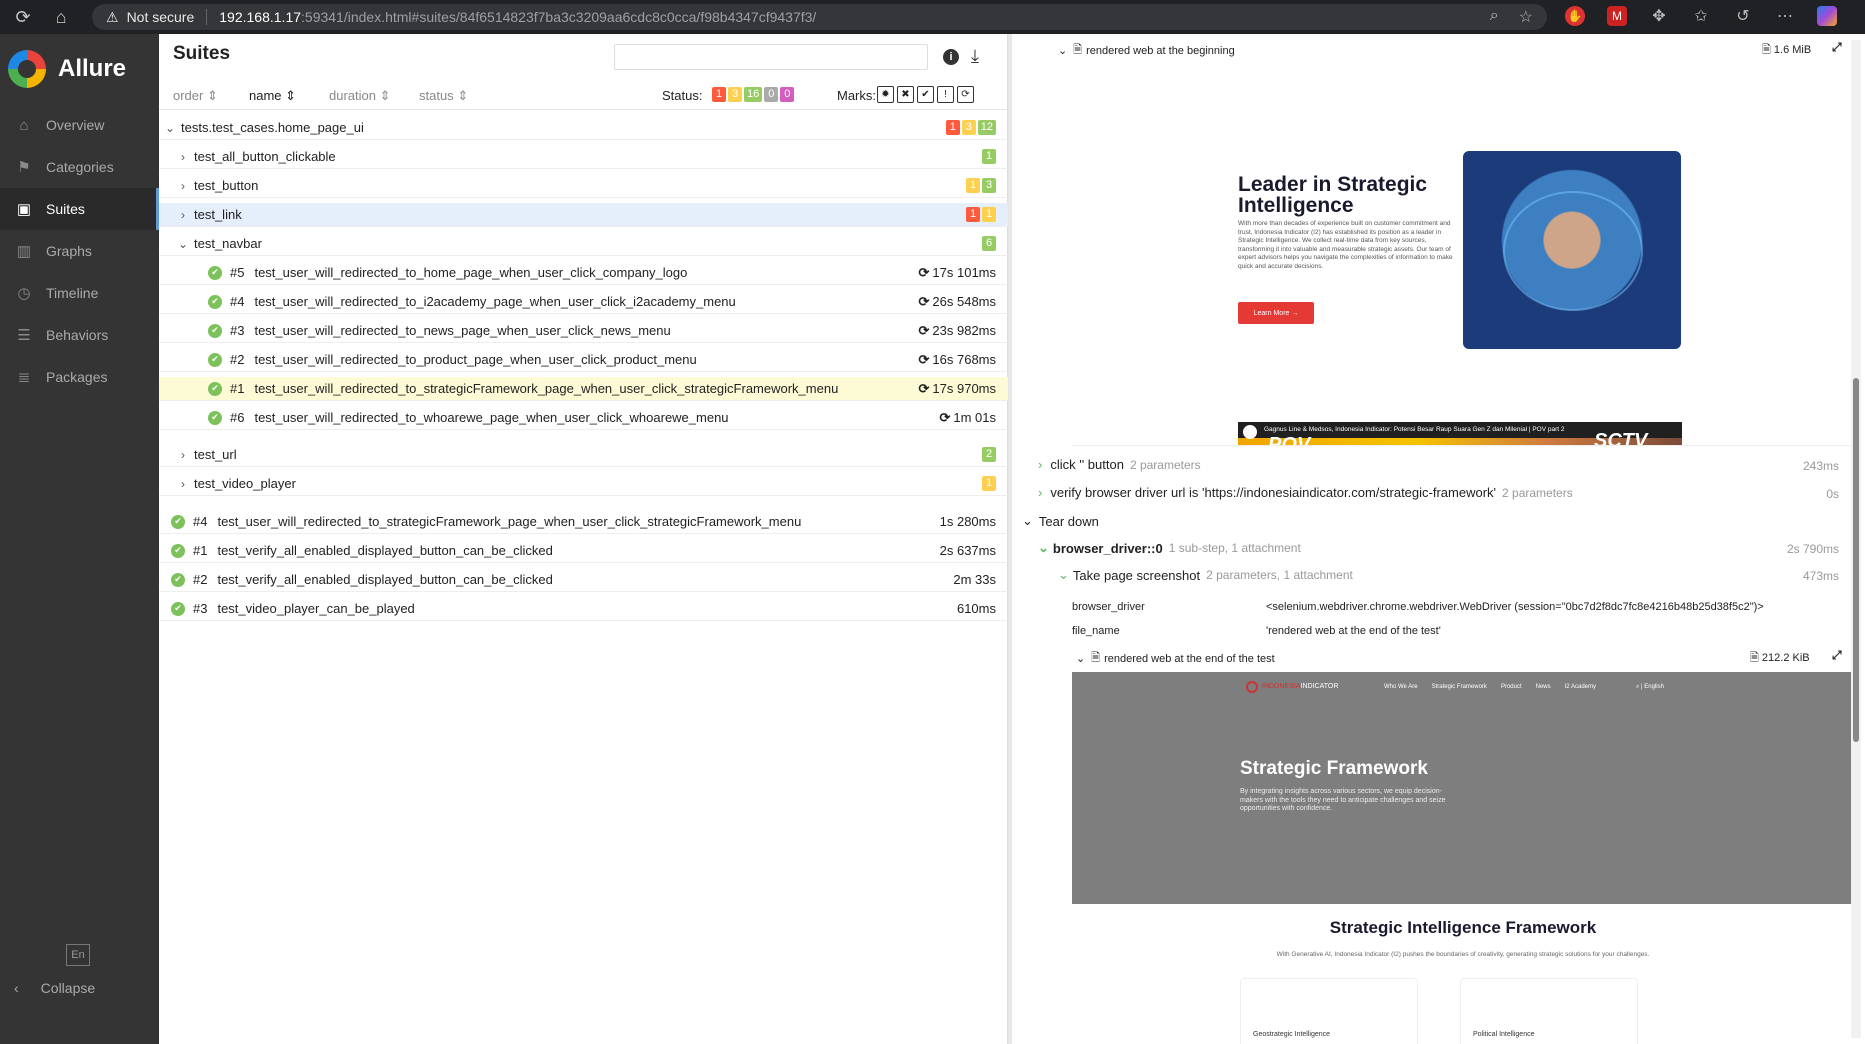 This screenshot has height=1044, width=1865. What do you see at coordinates (735, 94) in the screenshot?
I see `status-broken-toggle: 3` at bounding box center [735, 94].